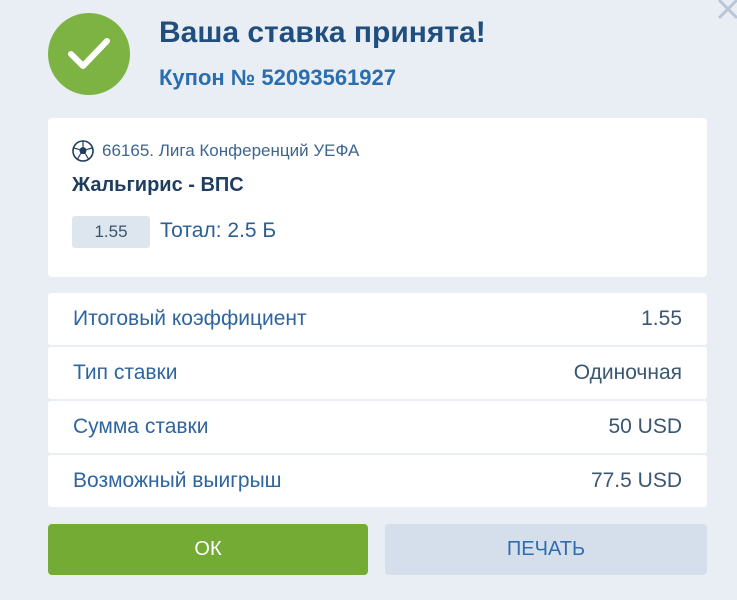 The width and height of the screenshot is (737, 600). What do you see at coordinates (218, 230) in the screenshot?
I see `bet-selection: Тотал: 2.5 Б` at bounding box center [218, 230].